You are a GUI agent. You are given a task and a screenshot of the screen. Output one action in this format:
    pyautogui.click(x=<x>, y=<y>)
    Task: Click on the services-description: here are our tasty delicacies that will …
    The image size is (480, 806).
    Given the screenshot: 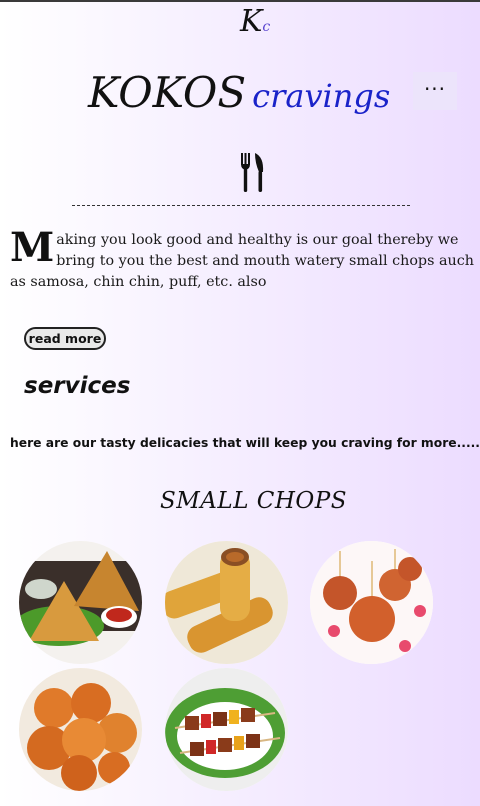 What is the action you would take?
    pyautogui.click(x=245, y=443)
    